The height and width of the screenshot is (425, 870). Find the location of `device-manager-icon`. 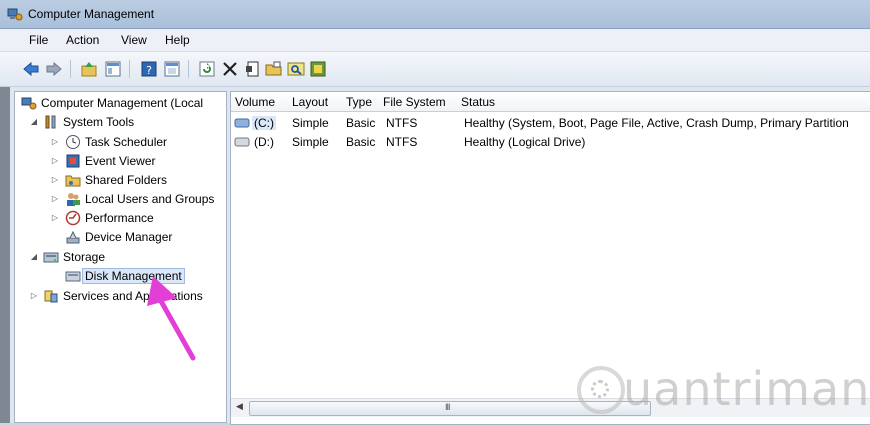

device-manager-icon is located at coordinates (73, 237).